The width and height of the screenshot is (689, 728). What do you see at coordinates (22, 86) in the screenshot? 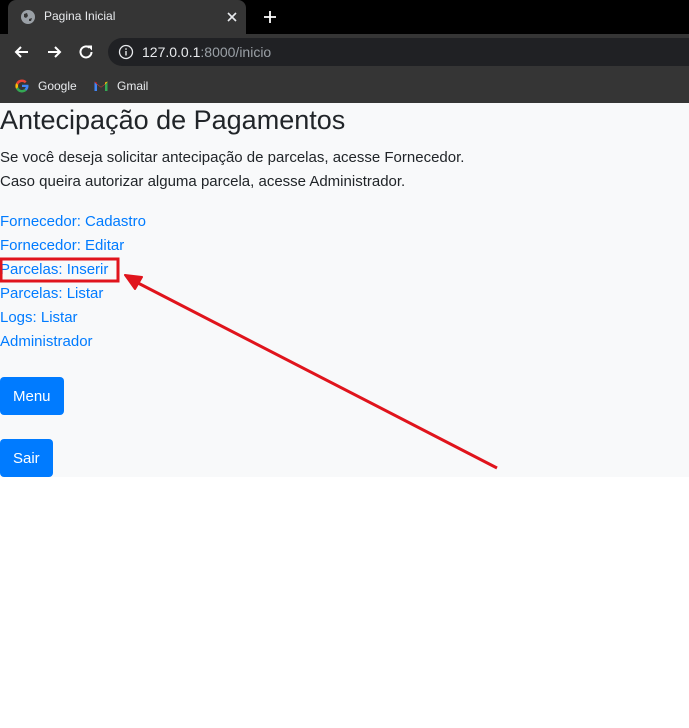
I see `google-icon` at bounding box center [22, 86].